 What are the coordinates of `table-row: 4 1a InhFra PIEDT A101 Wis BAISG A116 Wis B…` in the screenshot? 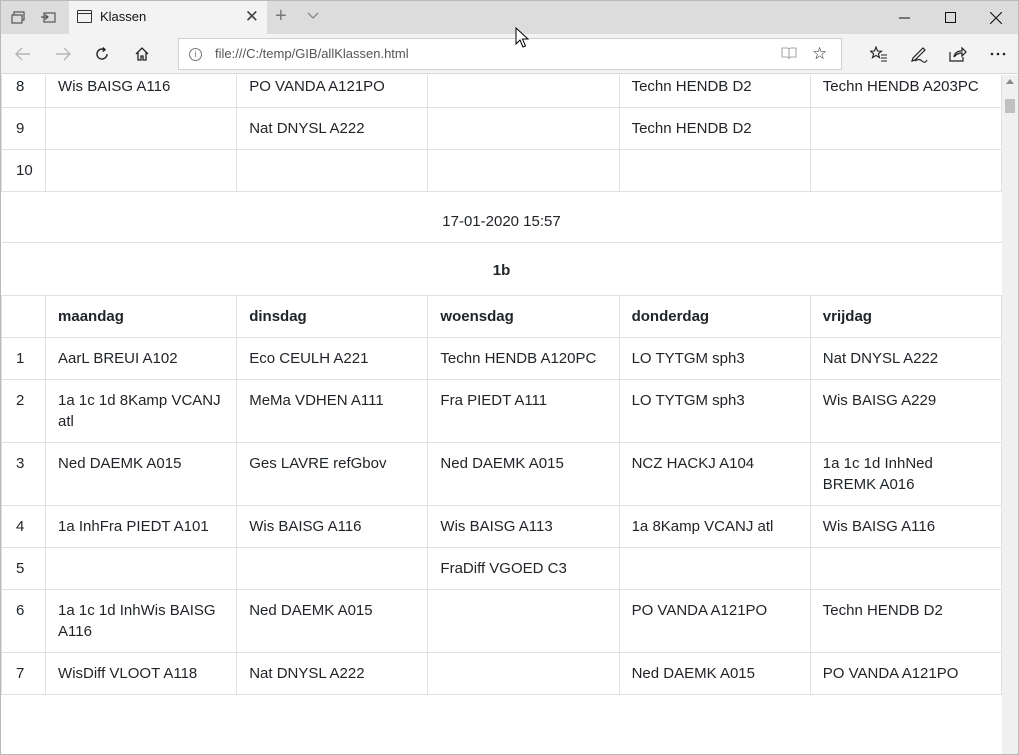 It's located at (501, 526).